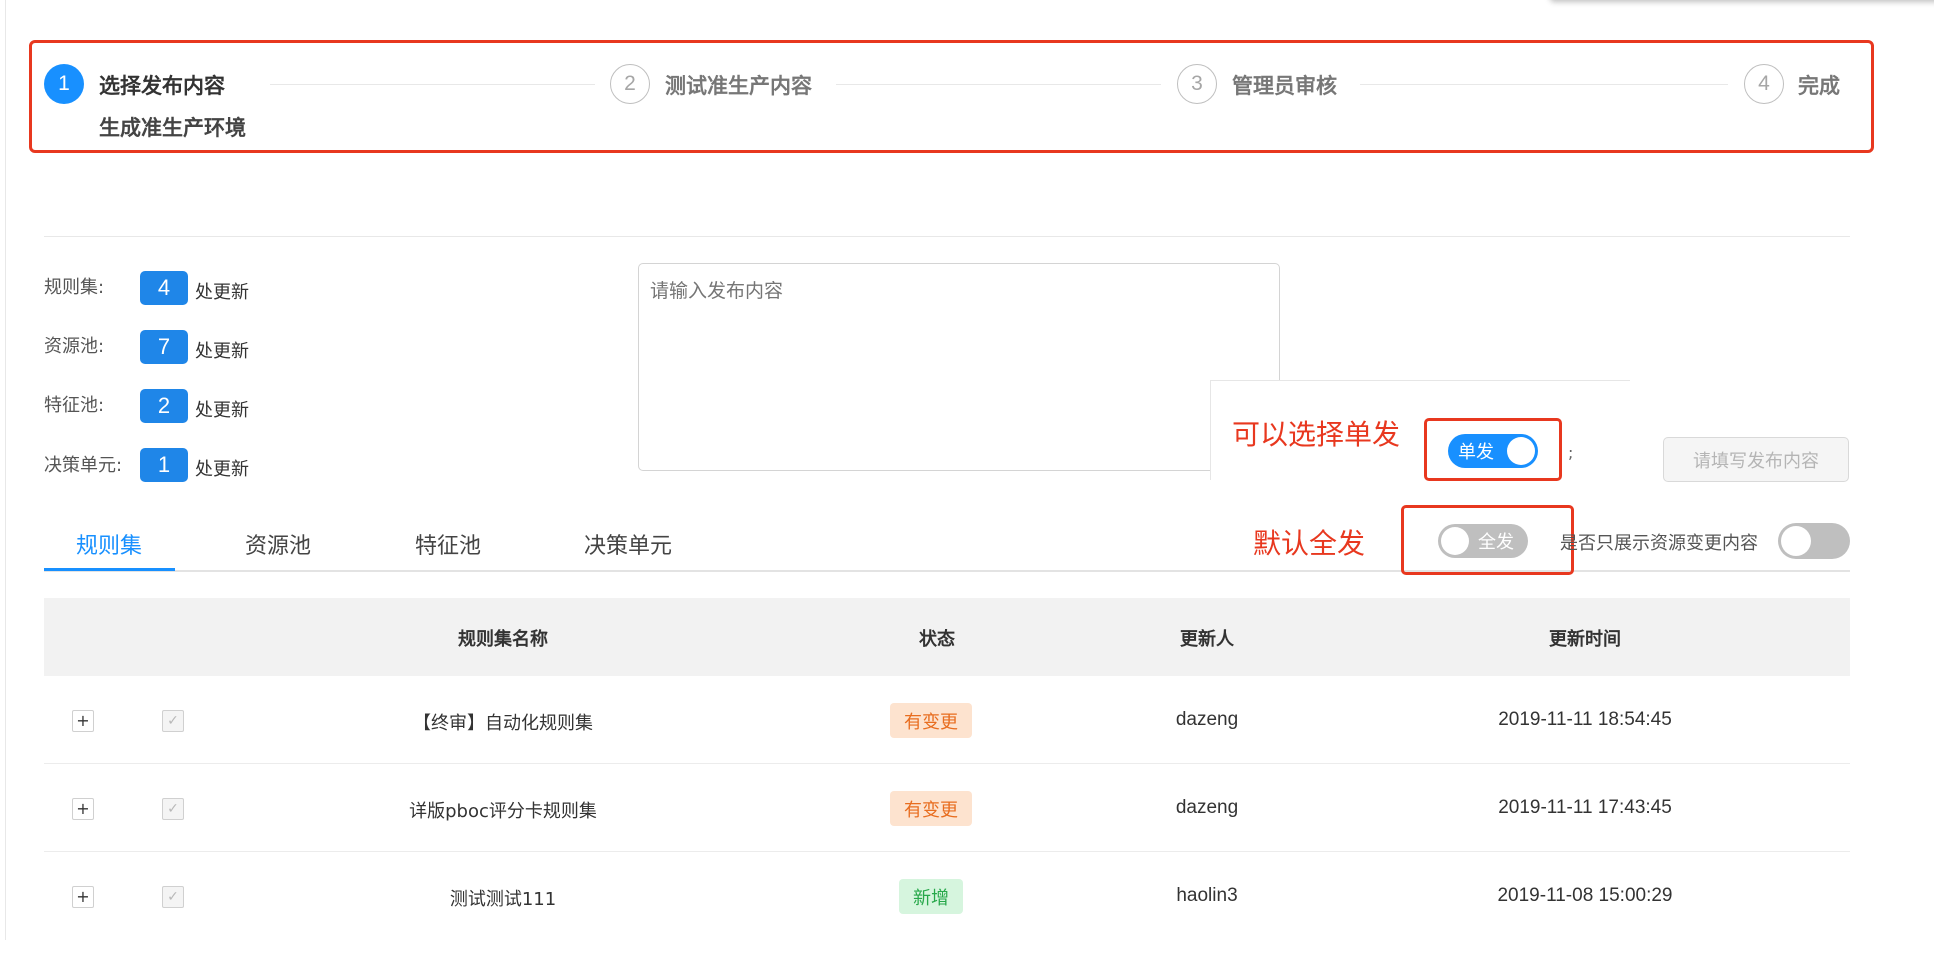  Describe the element at coordinates (1764, 84) in the screenshot. I see `step-4-icon: 4` at that location.